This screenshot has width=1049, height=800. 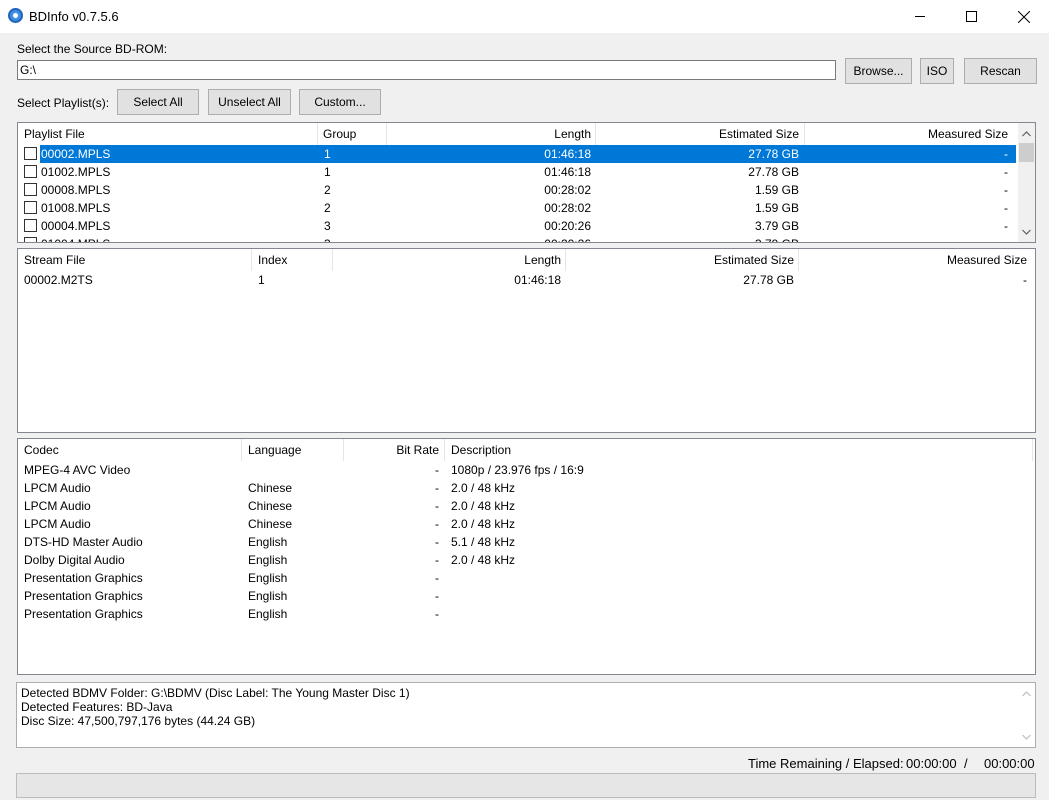 I want to click on rescan-button: Rescan, so click(x=1000, y=71).